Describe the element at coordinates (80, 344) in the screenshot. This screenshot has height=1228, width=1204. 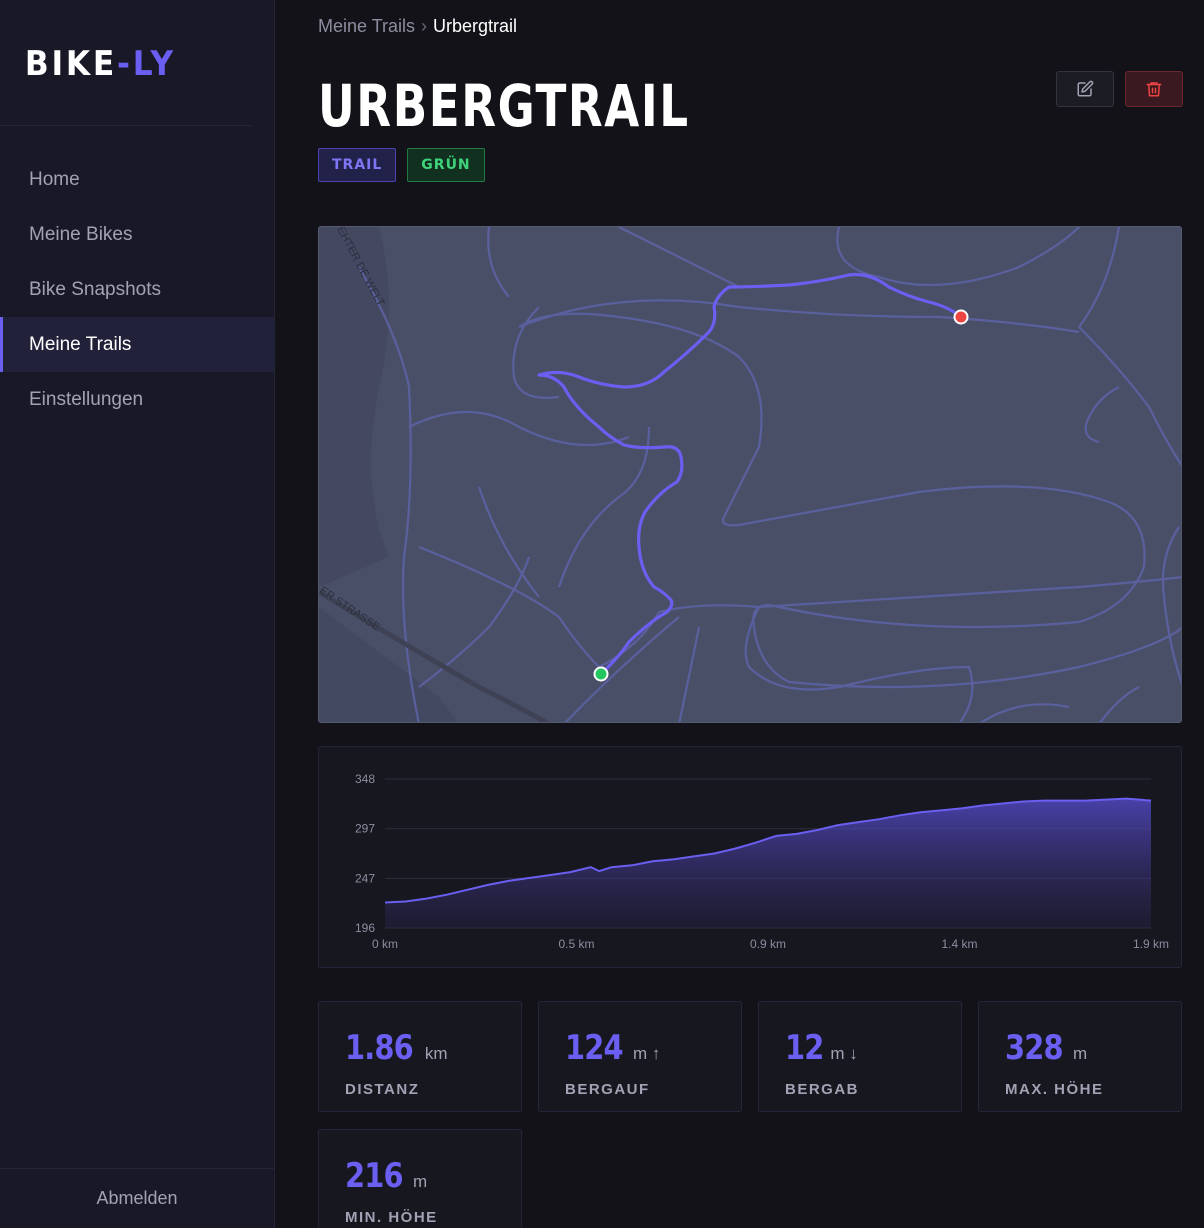
I see `sidebar-item-label: Meine Trails` at that location.